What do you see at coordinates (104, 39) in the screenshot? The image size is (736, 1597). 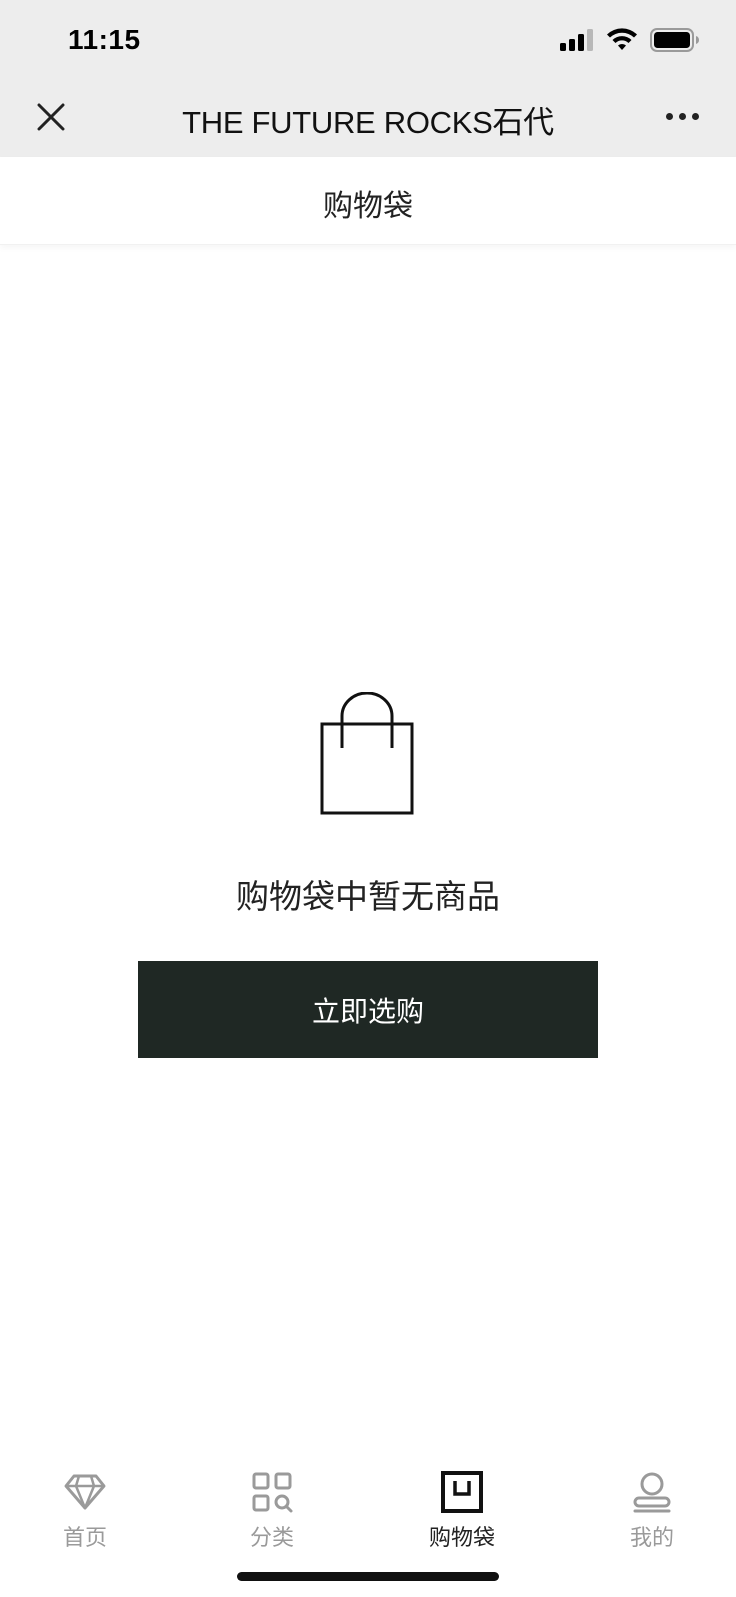 I see `status-time: 11:15` at bounding box center [104, 39].